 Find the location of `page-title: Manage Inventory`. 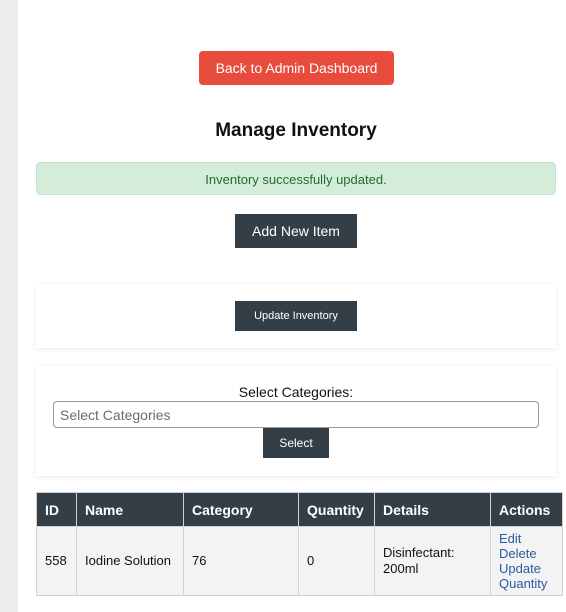

page-title: Manage Inventory is located at coordinates (296, 130).